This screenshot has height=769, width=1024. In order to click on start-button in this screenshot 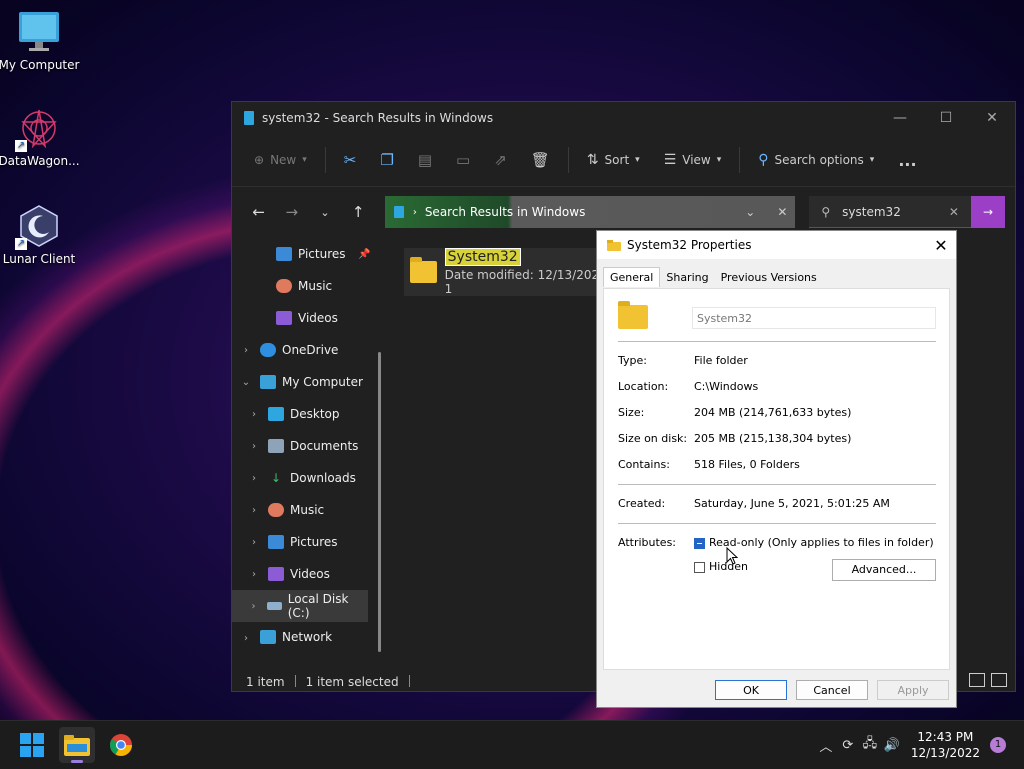, I will do `click(32, 745)`.